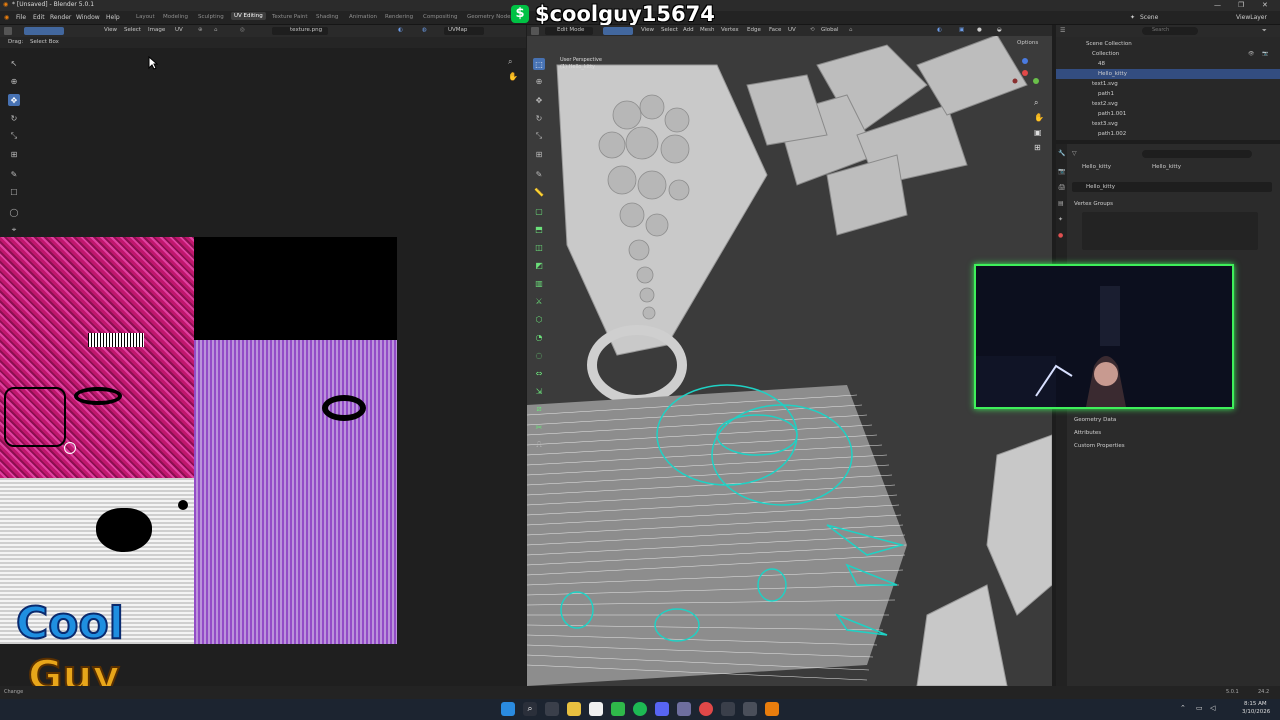 The image size is (1280, 720). I want to click on volume-icon: ◁, so click(1212, 708).